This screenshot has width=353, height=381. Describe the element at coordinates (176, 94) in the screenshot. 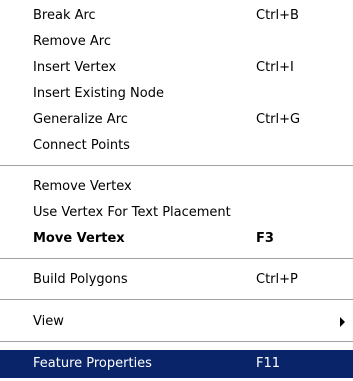

I see `menu-item-insert-existing-node: Insert Existing Node` at that location.